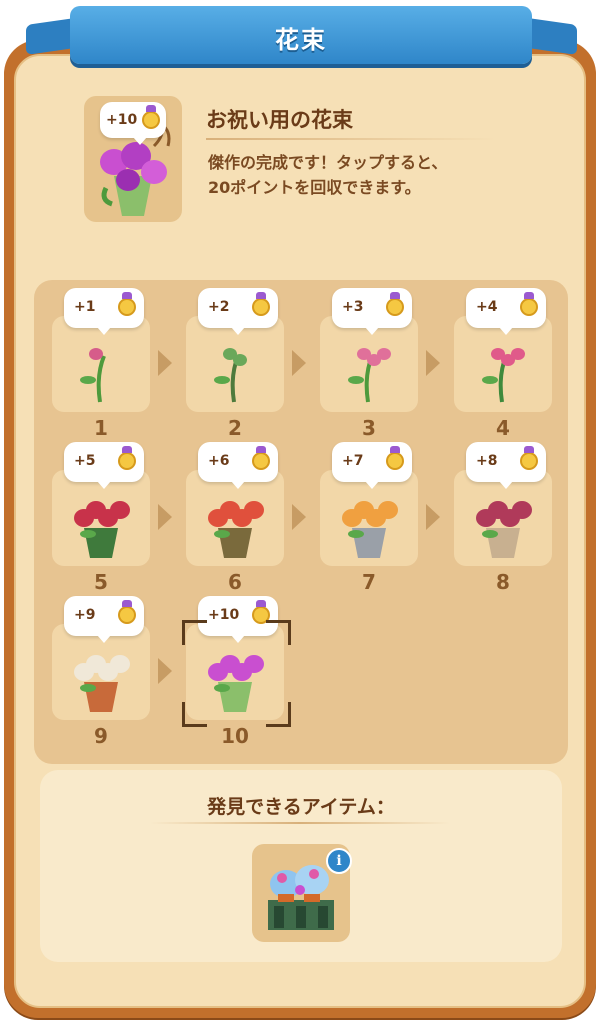 The width and height of the screenshot is (603, 1024). What do you see at coordinates (238, 465) in the screenshot?
I see `chain-points-bubble: +6` at bounding box center [238, 465].